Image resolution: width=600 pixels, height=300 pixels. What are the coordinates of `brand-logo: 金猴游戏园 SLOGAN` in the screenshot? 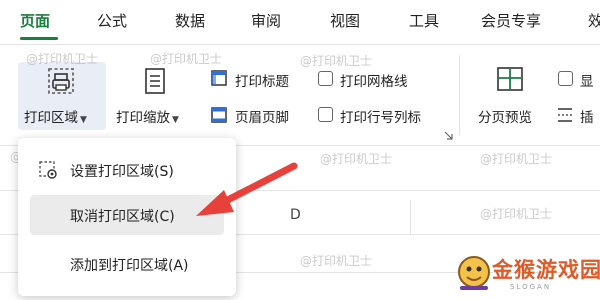 It's located at (526, 273).